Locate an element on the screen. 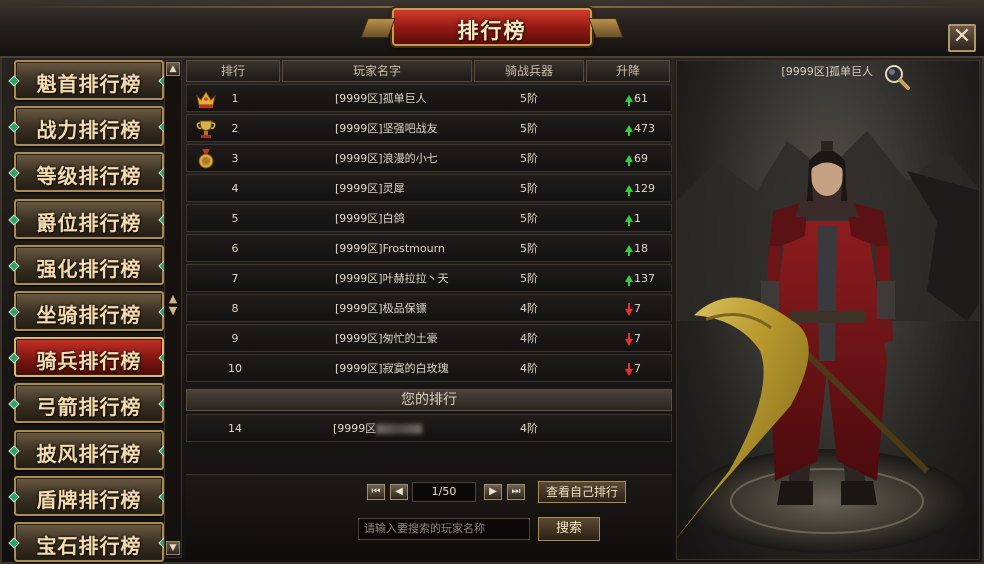 The image size is (984, 564). change-value: 18 is located at coordinates (641, 248).